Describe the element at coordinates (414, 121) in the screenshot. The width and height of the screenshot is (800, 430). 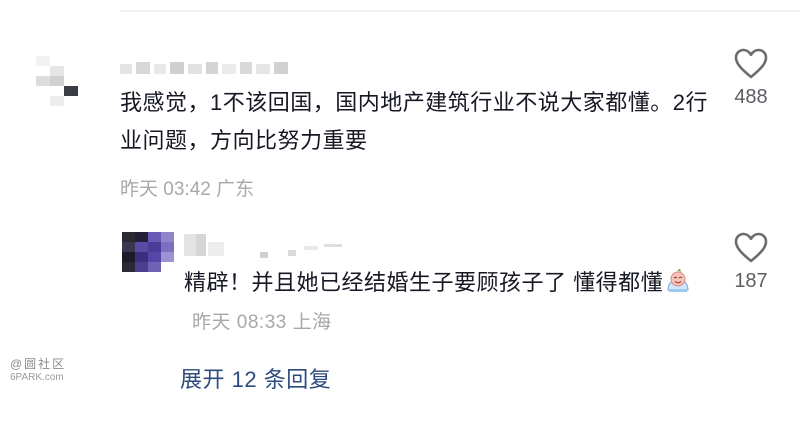
I see `comment-text: 我感觉，1不该回国，国内地产建筑行业不说大家都懂。2行业问题，方向比努力重要` at that location.